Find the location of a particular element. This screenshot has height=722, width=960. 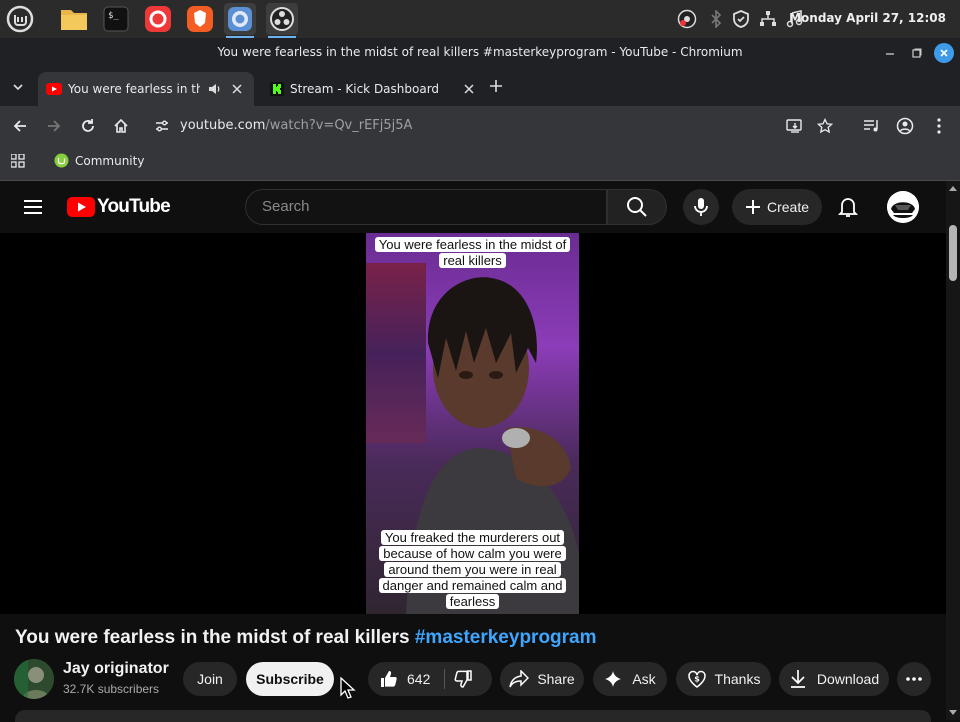

tab-search-chevron-icon is located at coordinates (18, 87).